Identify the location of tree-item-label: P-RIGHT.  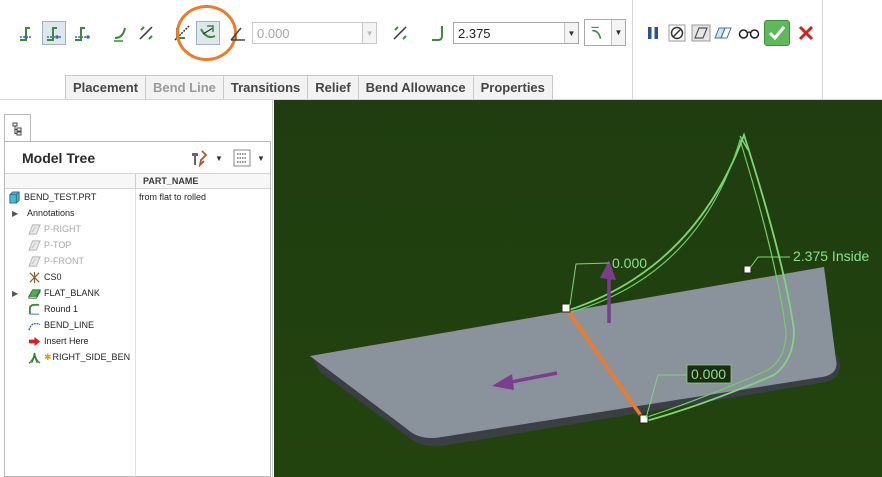
(62, 229).